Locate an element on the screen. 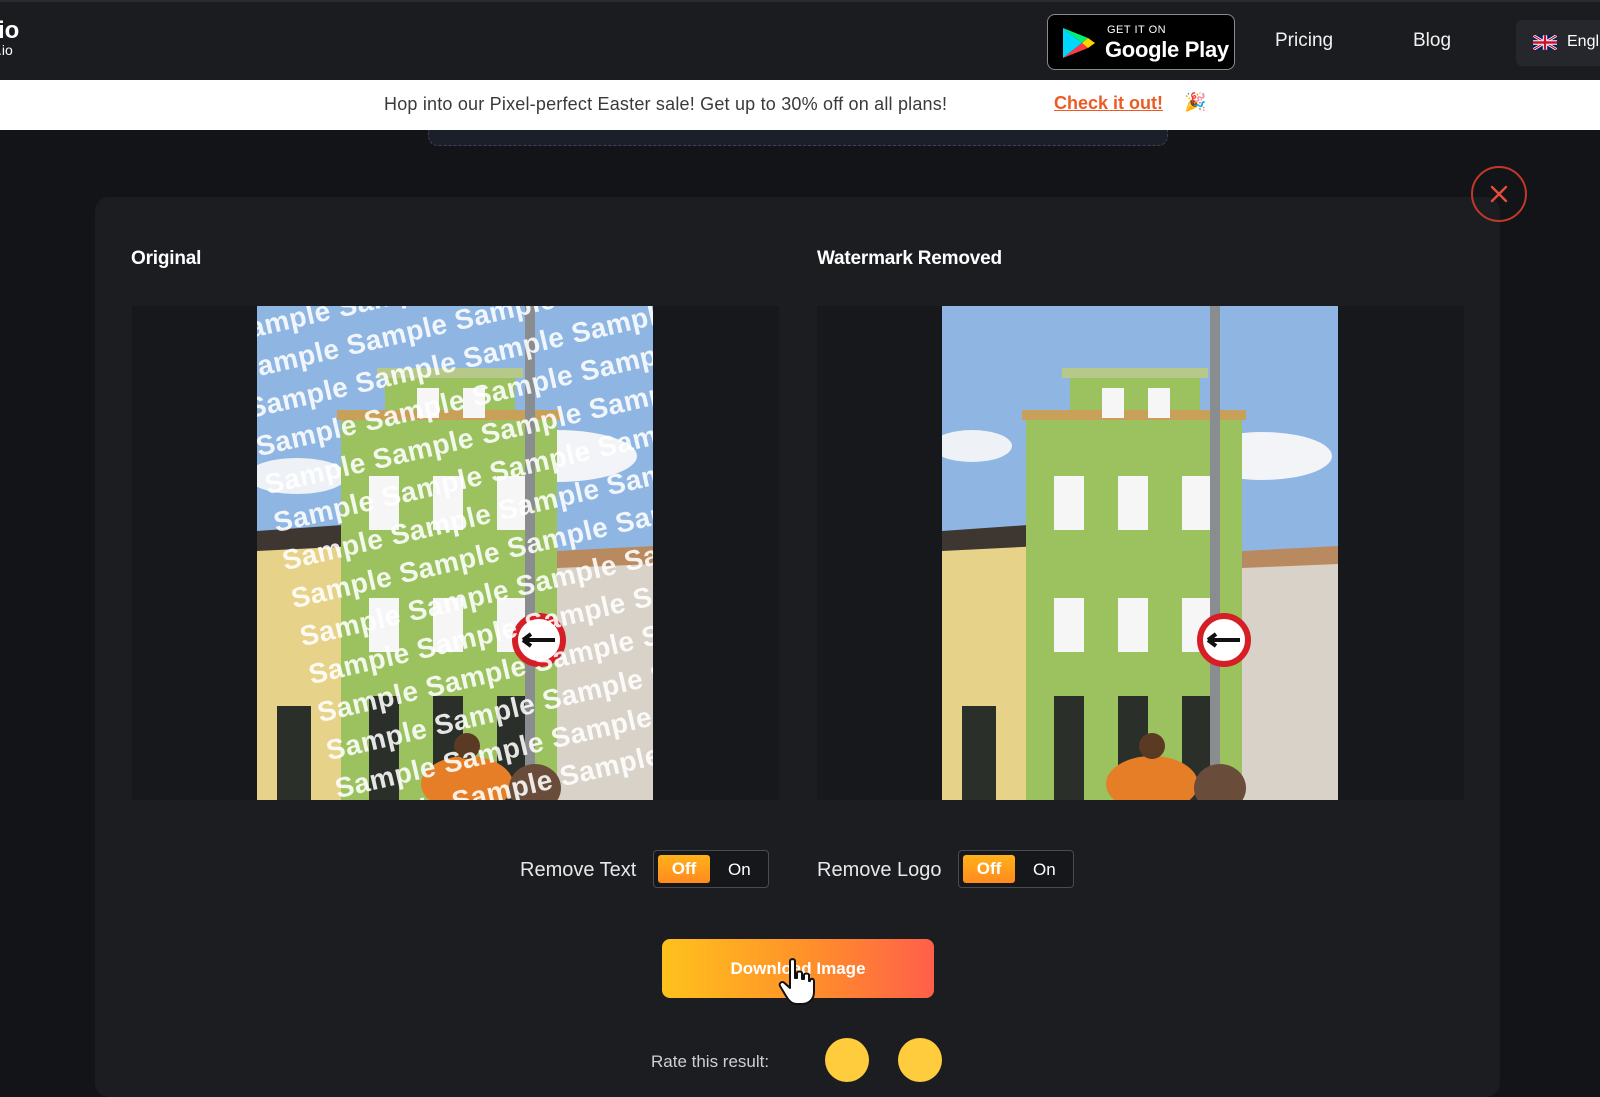 The width and height of the screenshot is (1600, 1097). remove-text-on-option: On is located at coordinates (739, 870).